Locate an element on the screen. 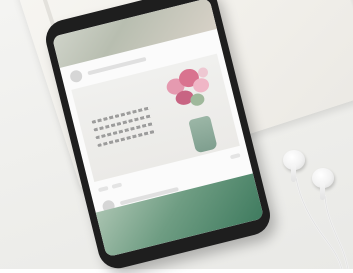 This screenshot has width=353, height=273. earbud-cable is located at coordinates (322, 222).